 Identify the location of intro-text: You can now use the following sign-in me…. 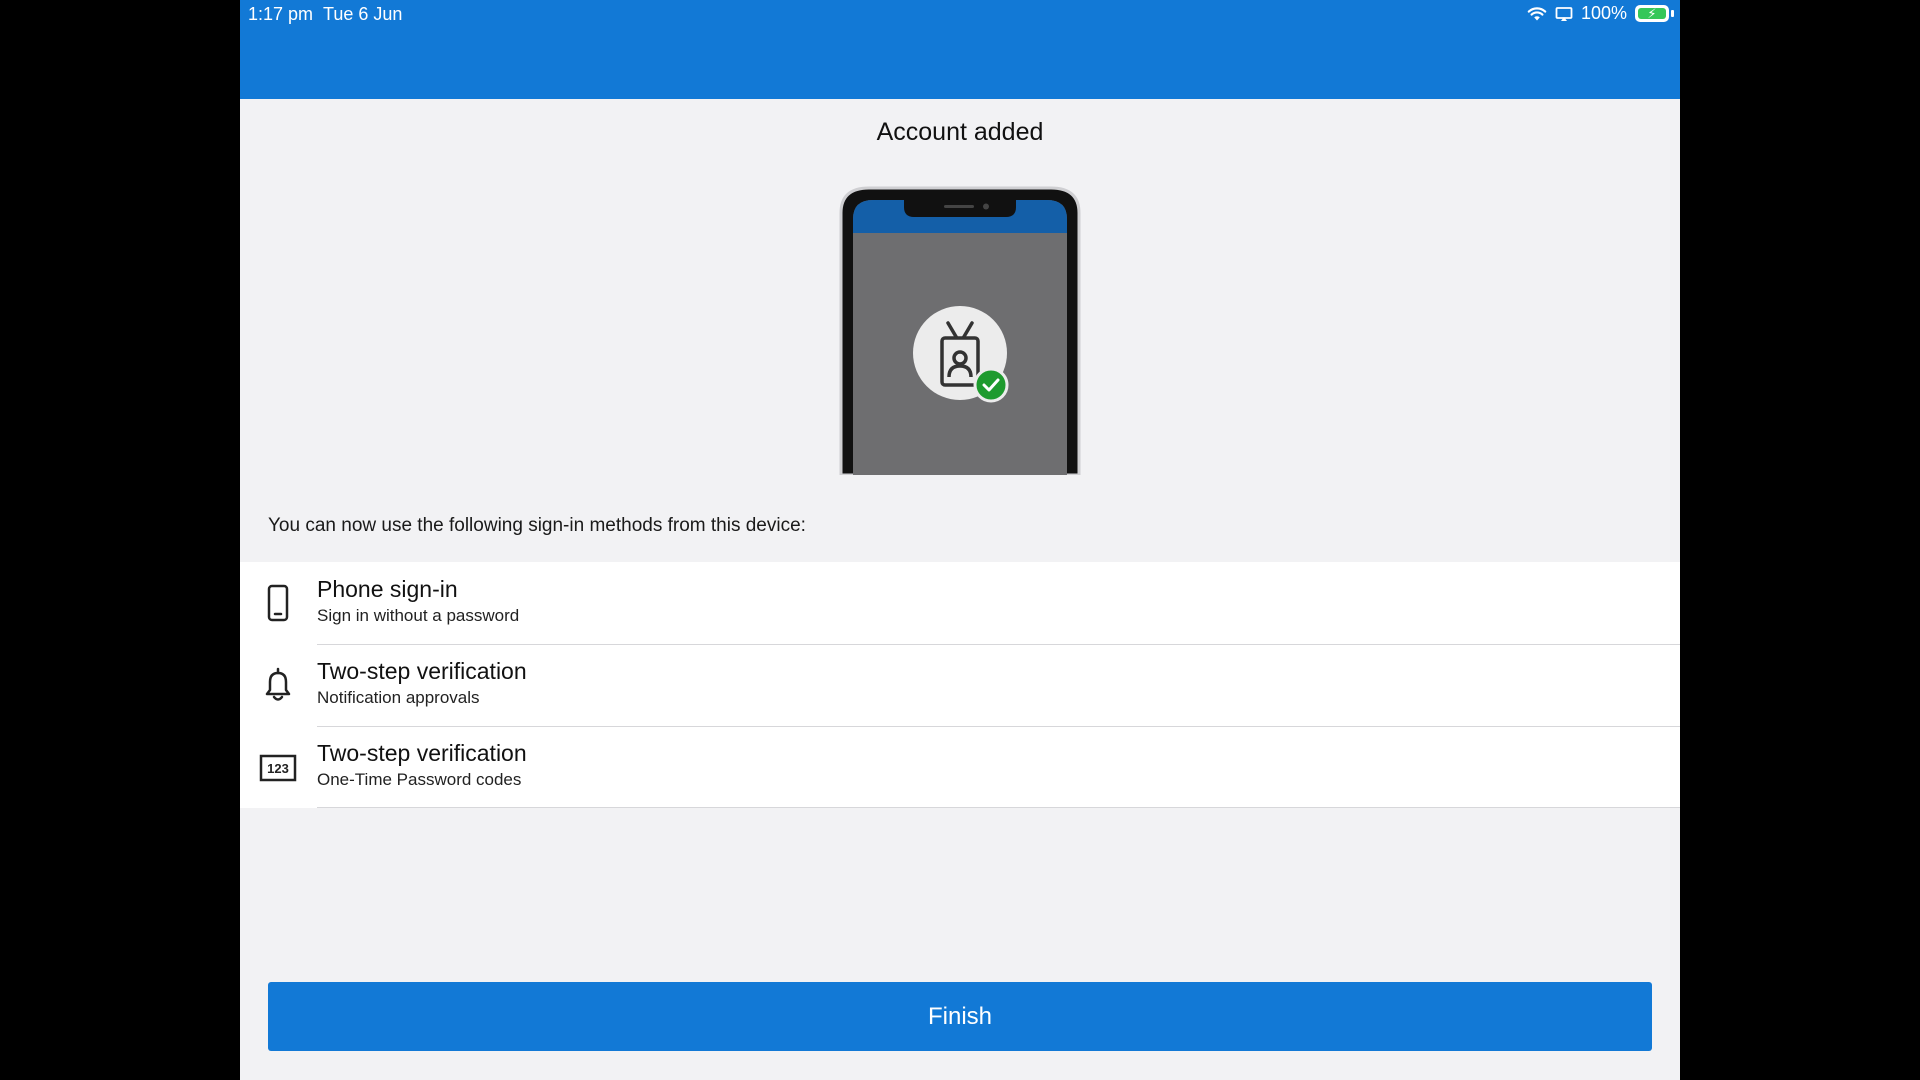
(537, 525).